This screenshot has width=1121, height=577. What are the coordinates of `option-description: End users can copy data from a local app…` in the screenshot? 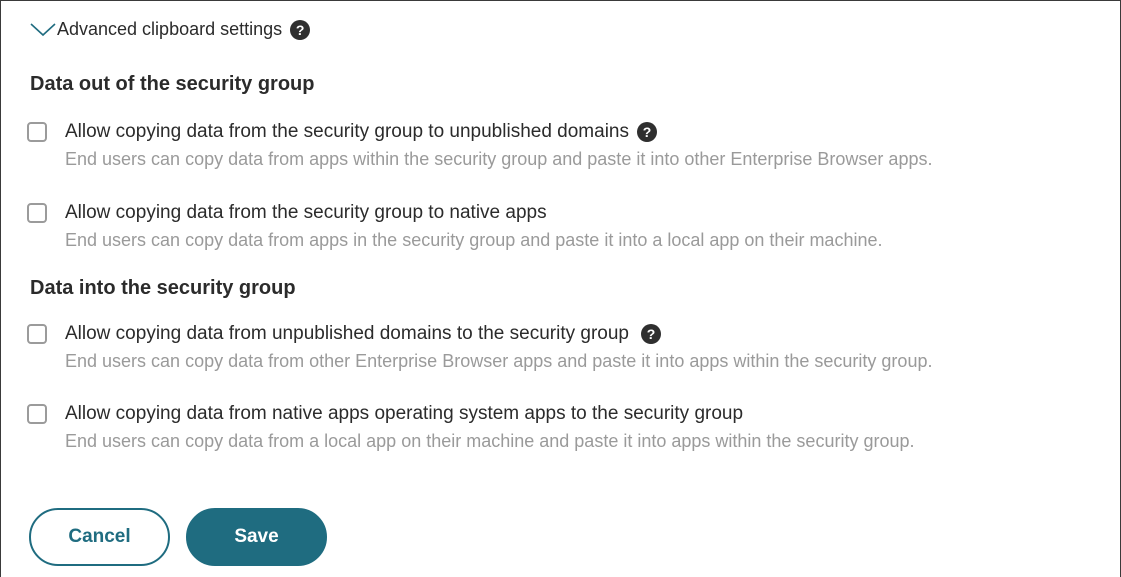 It's located at (490, 441).